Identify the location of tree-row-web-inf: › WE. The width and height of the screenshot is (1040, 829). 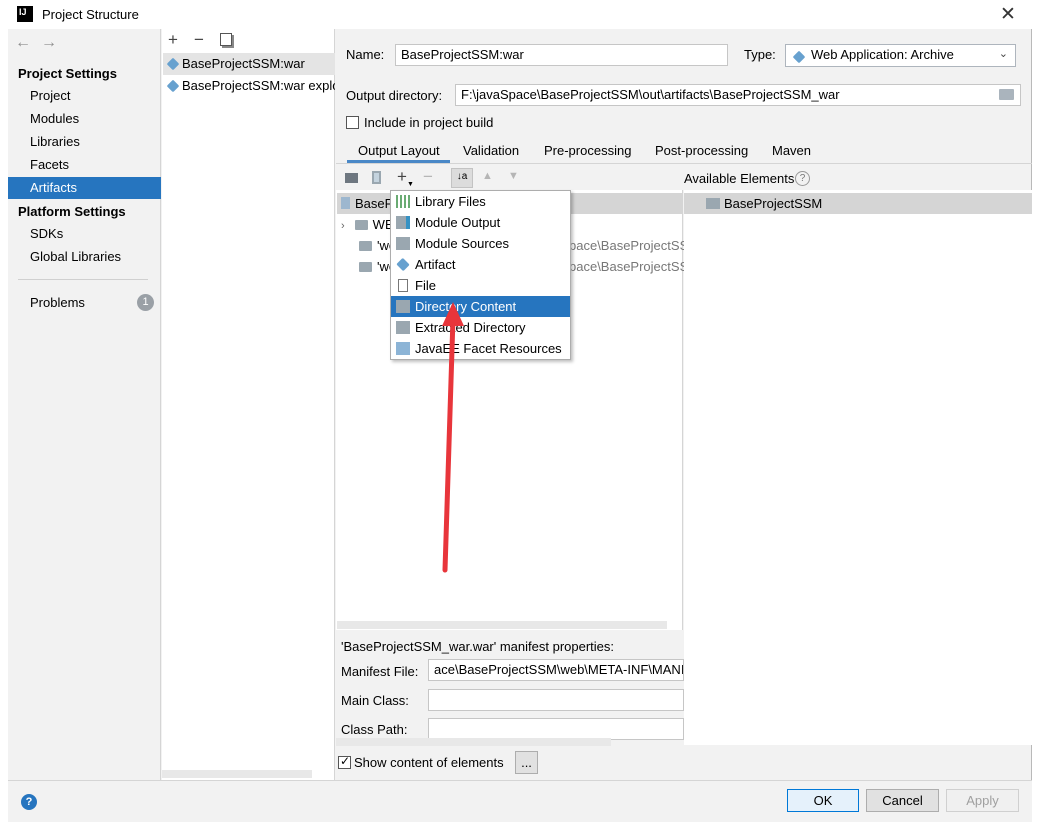
(365, 224).